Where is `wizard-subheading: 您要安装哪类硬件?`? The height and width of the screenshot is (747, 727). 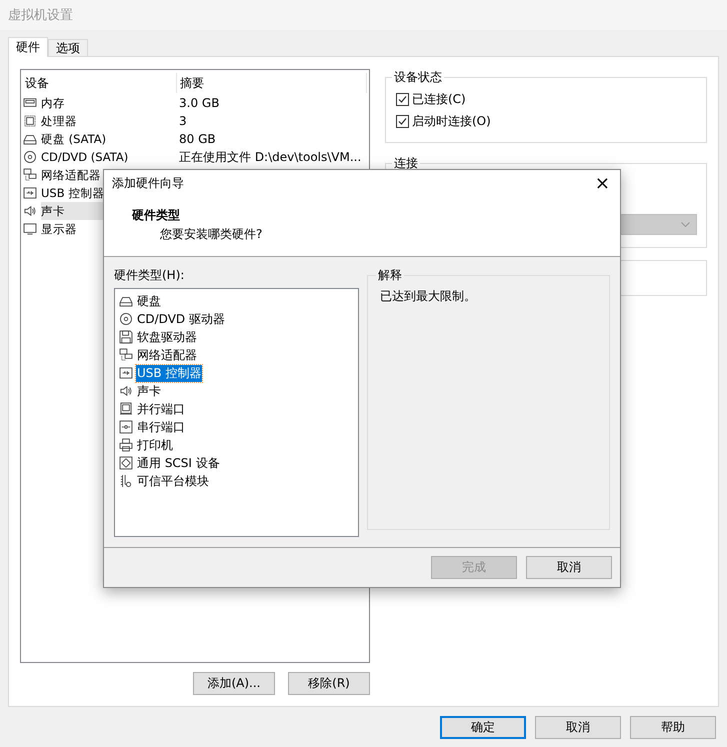
wizard-subheading: 您要安装哪类硬件? is located at coordinates (211, 234).